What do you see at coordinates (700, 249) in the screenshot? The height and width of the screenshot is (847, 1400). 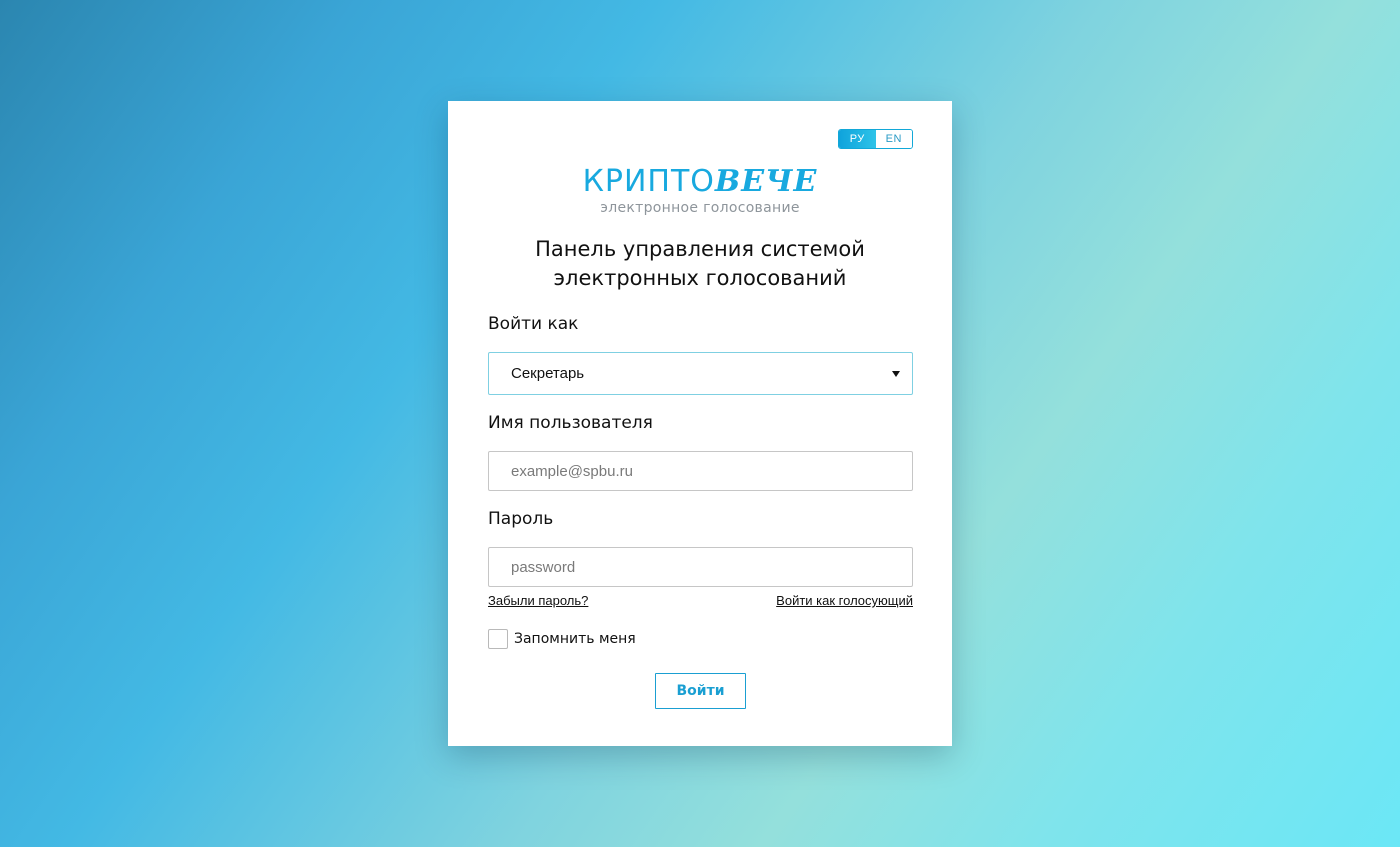 I see `page-title-line1: Панель управления системой` at bounding box center [700, 249].